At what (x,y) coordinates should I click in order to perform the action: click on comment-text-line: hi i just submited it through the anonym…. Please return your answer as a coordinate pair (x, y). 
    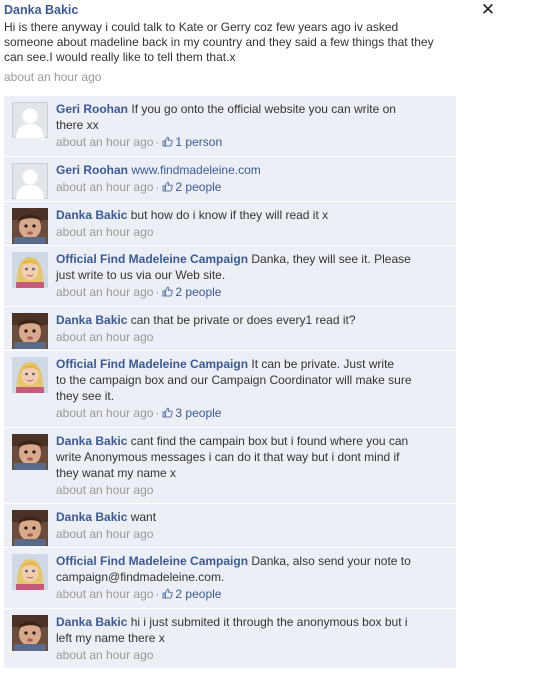
    Looking at the image, I should click on (269, 622).